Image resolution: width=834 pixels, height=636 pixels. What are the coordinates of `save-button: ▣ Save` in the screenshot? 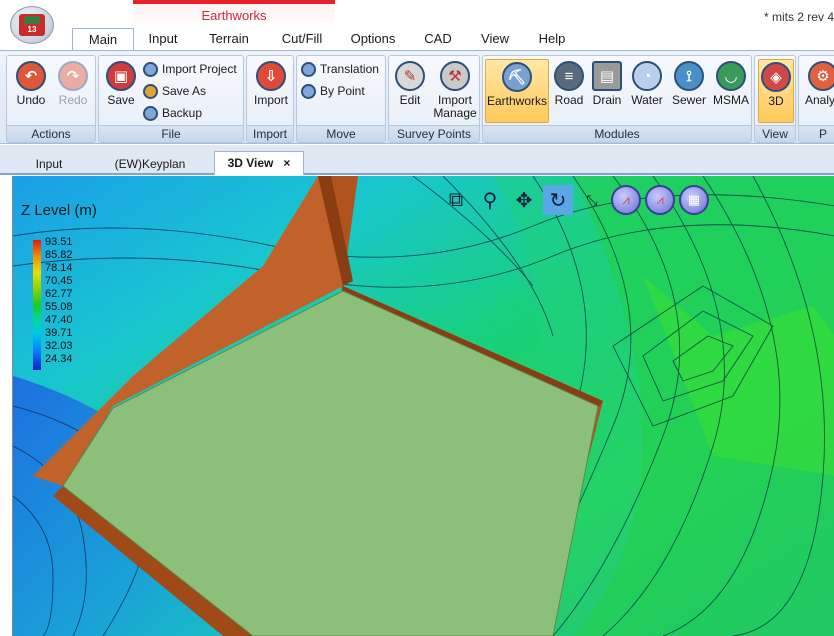 It's located at (121, 91).